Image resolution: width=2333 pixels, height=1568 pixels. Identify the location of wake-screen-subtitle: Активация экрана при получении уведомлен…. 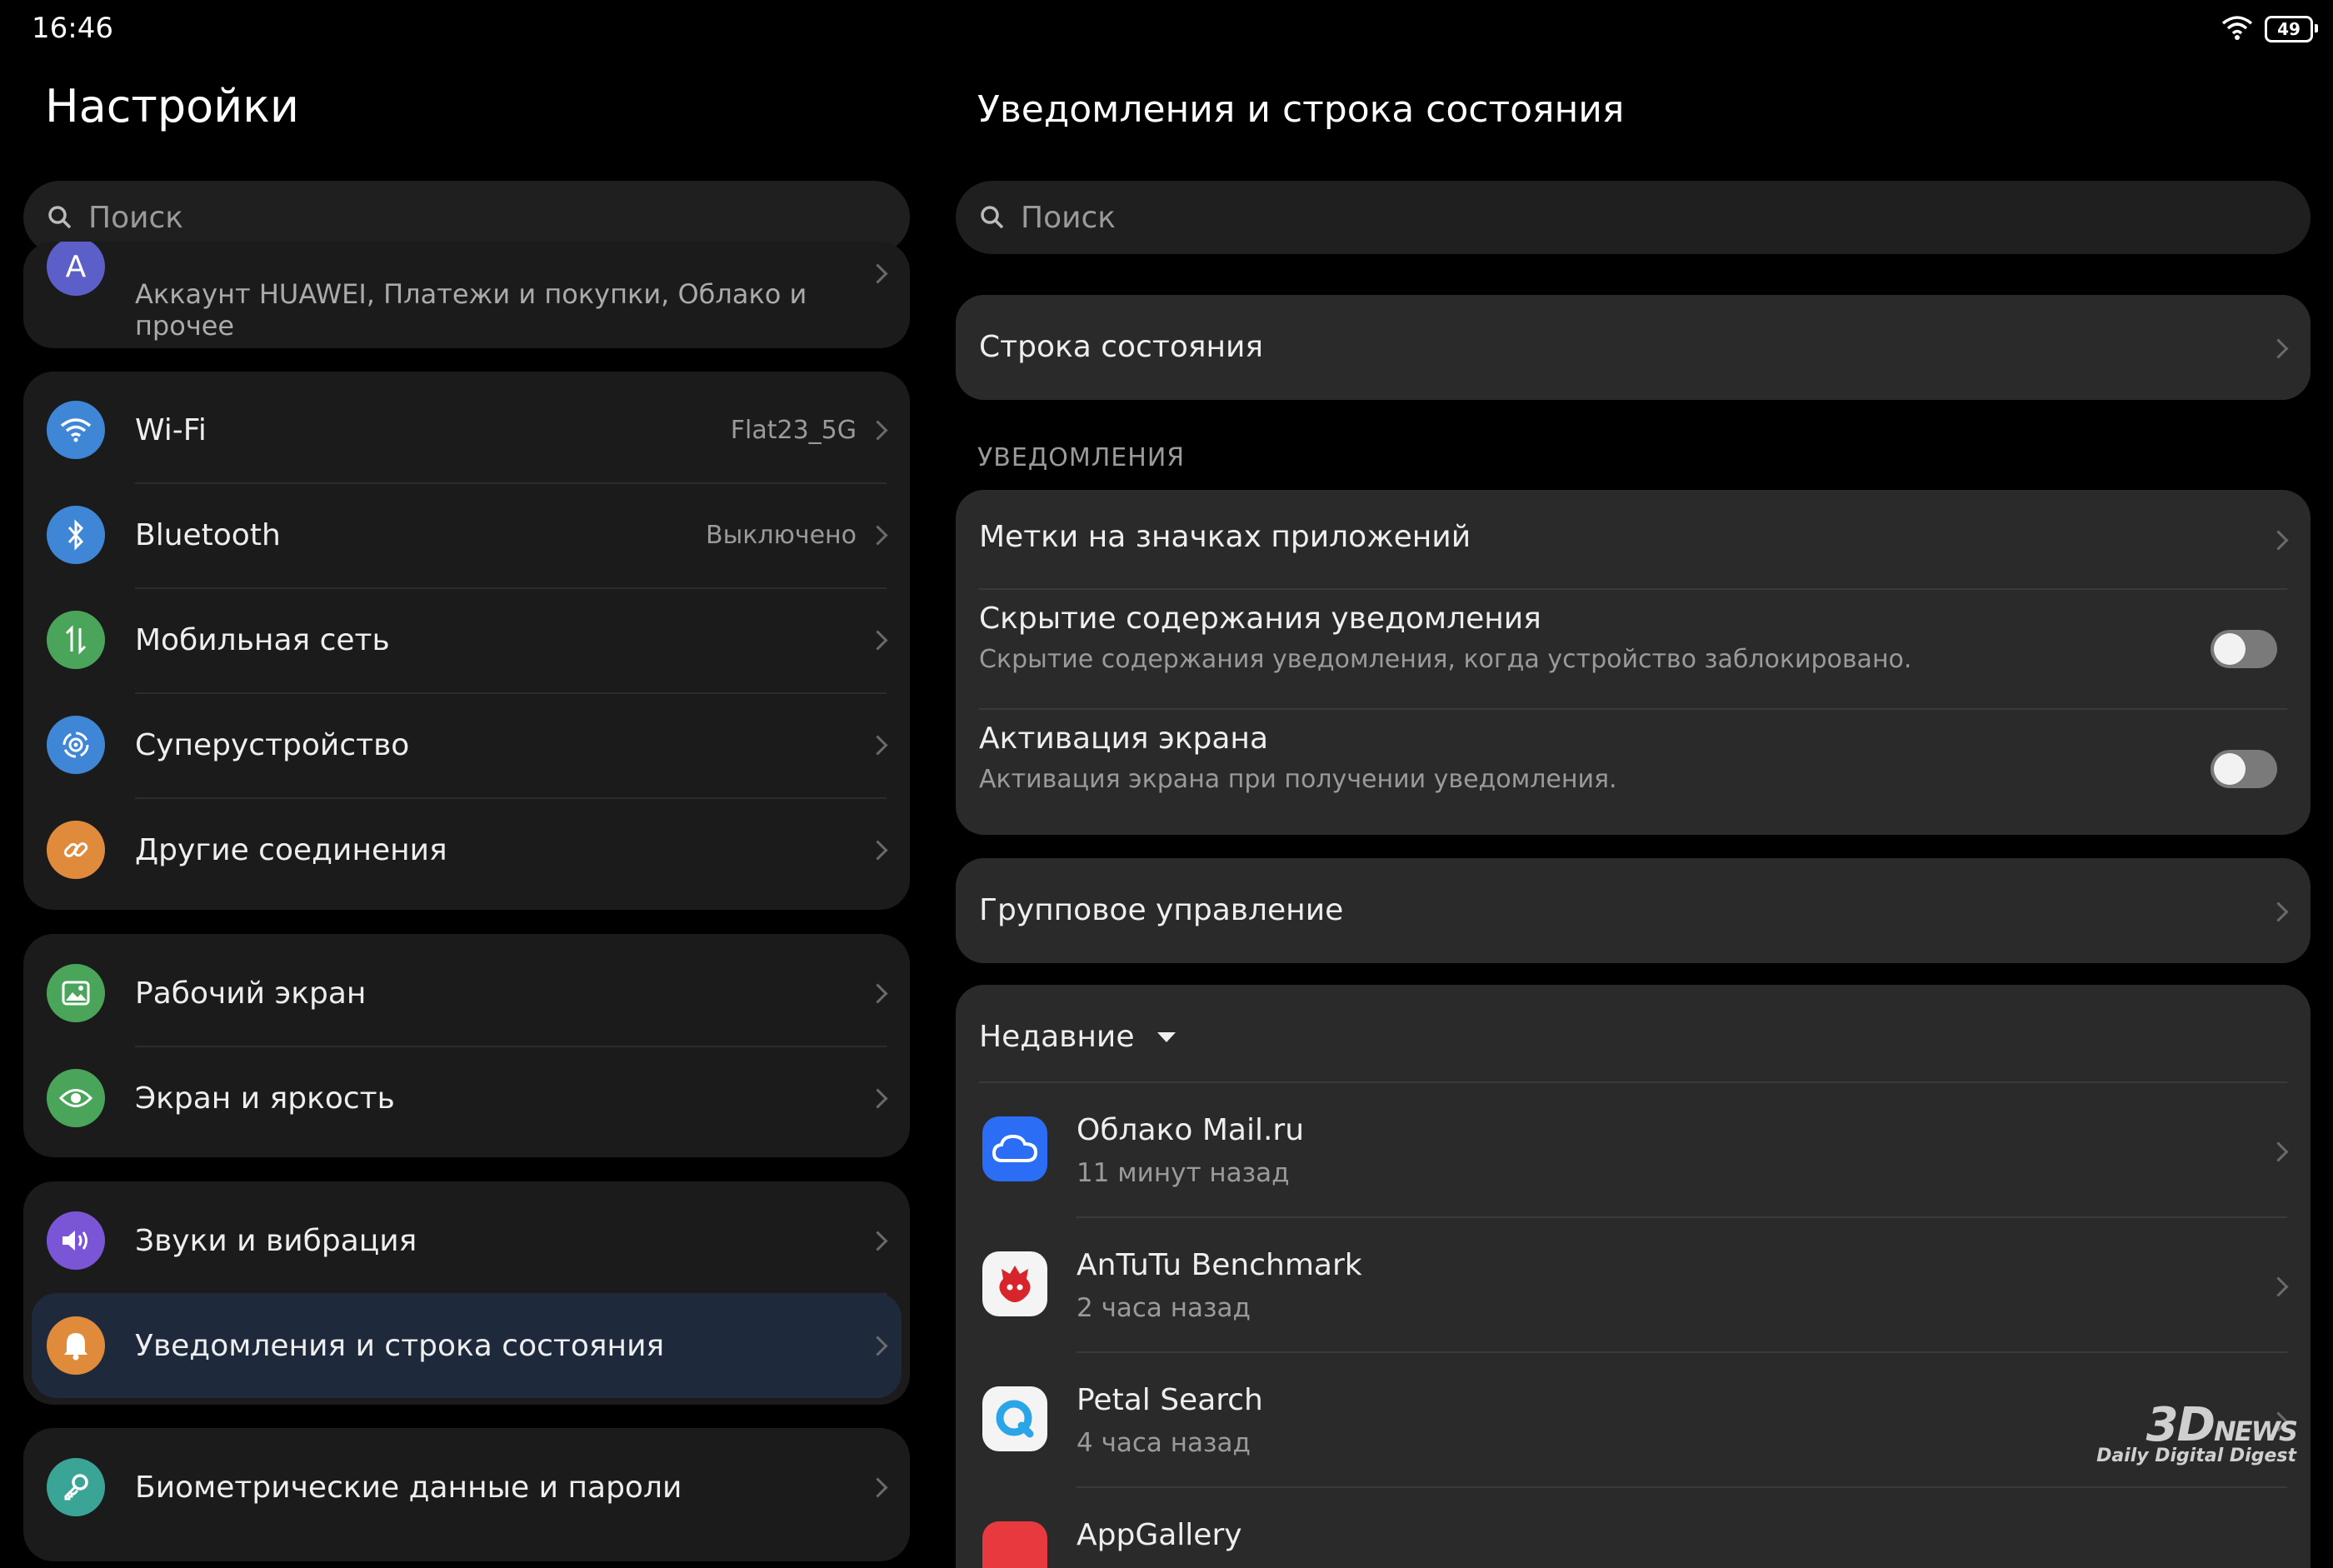
(1298, 779).